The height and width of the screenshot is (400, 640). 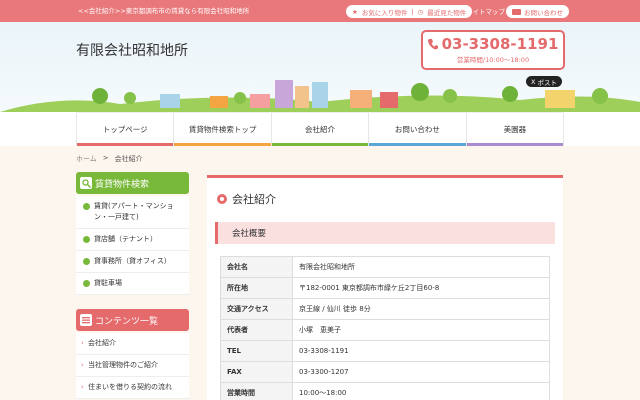 I want to click on nav-top-underline, so click(x=125, y=144).